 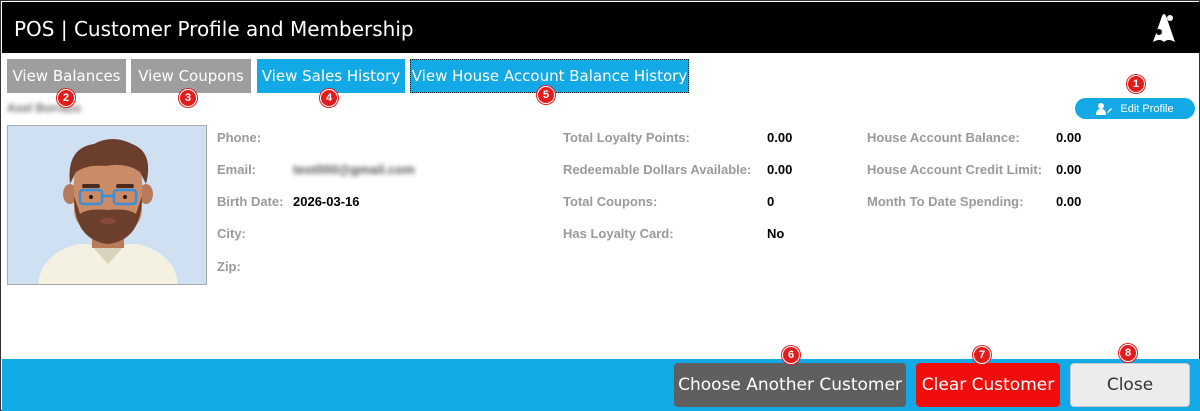 I want to click on user-edit-icon, so click(x=1104, y=108).